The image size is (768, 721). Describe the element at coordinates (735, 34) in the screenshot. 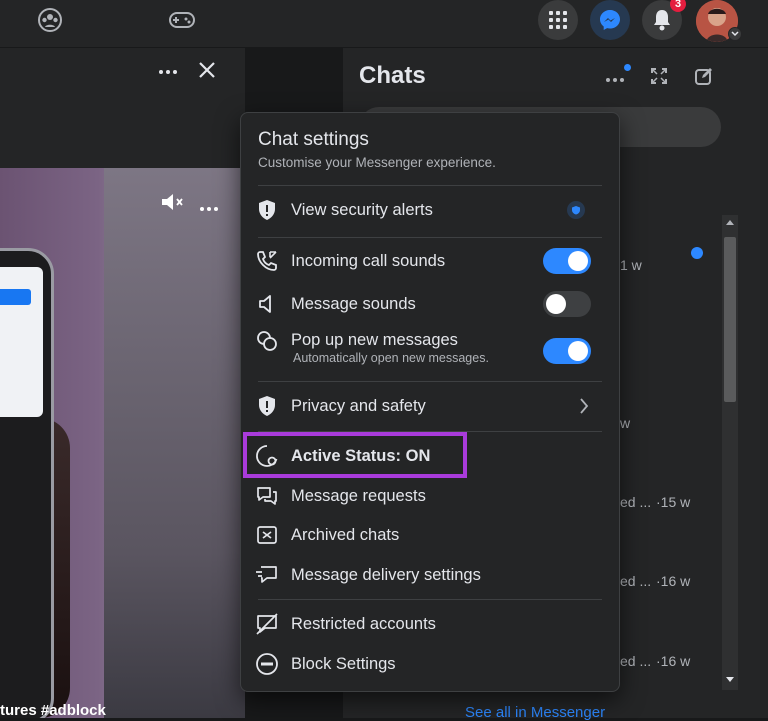

I see `account-chevron-icon` at that location.